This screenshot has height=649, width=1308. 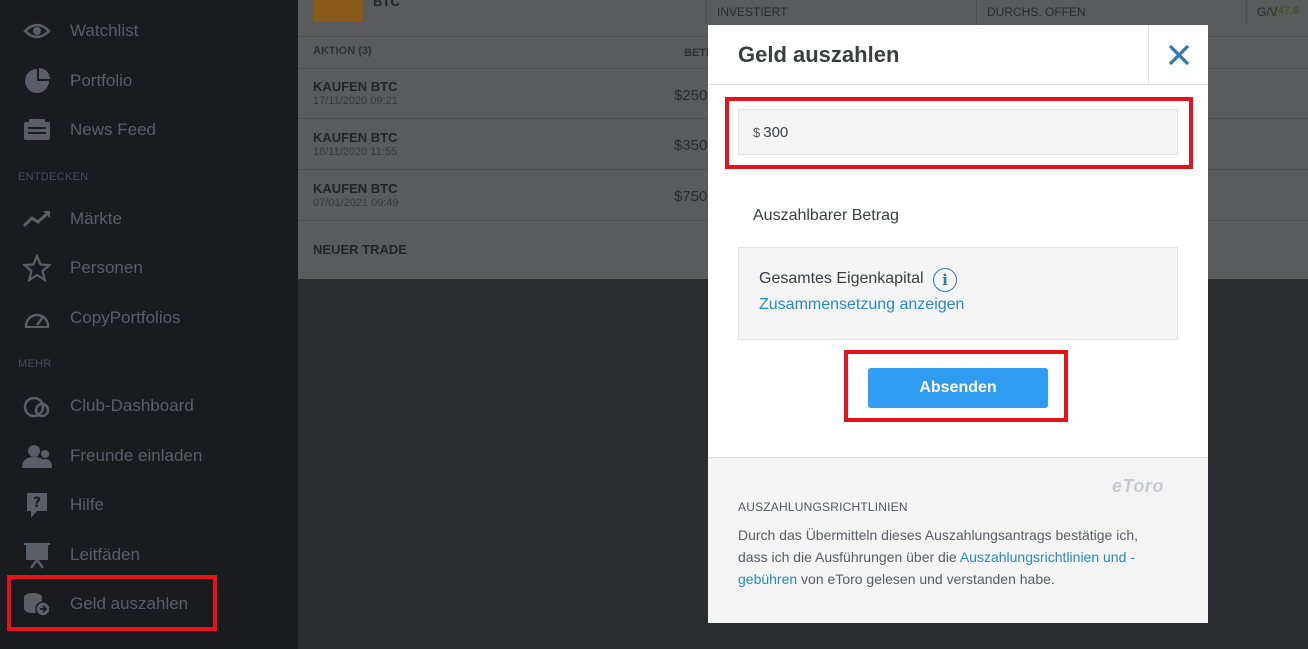 I want to click on star-icon, so click(x=37, y=268).